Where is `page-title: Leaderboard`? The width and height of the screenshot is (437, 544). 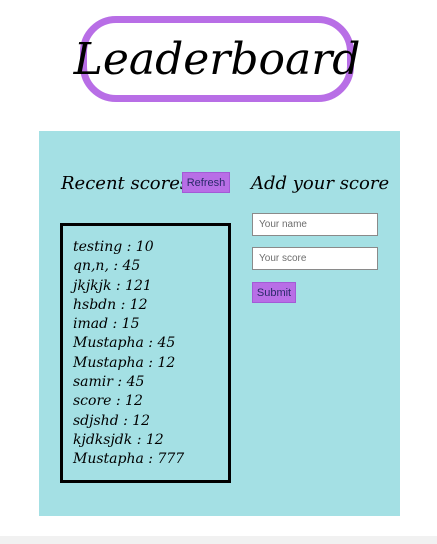 page-title: Leaderboard is located at coordinates (217, 59).